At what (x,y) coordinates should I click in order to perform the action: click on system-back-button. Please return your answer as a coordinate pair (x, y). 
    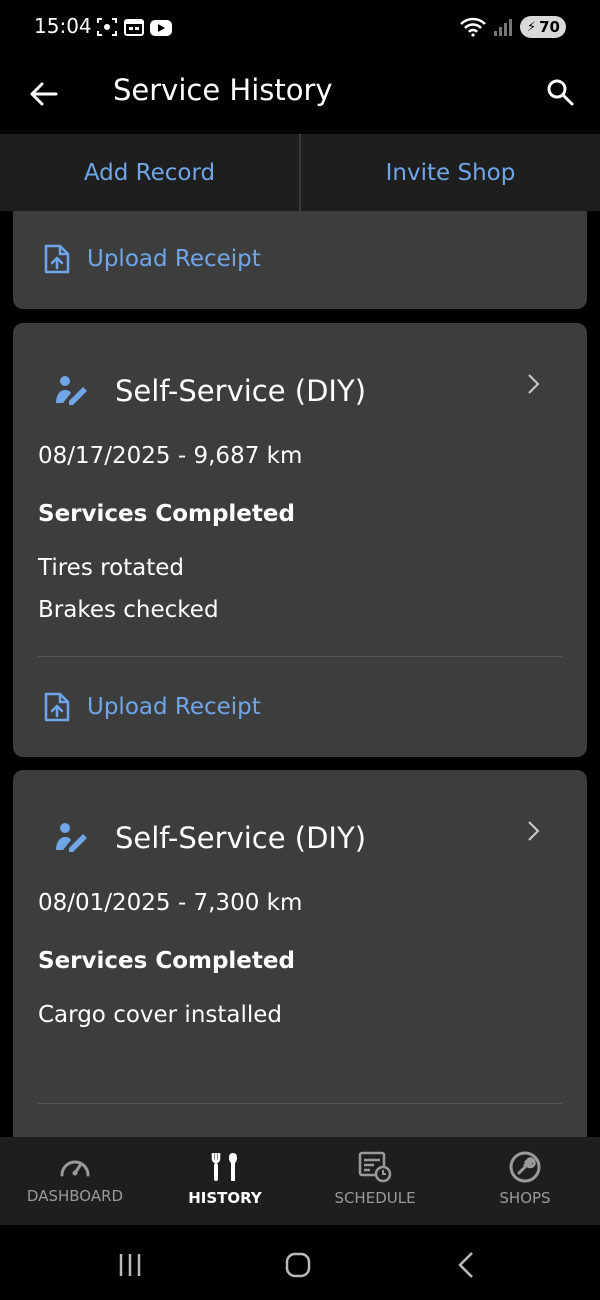
    Looking at the image, I should click on (466, 1265).